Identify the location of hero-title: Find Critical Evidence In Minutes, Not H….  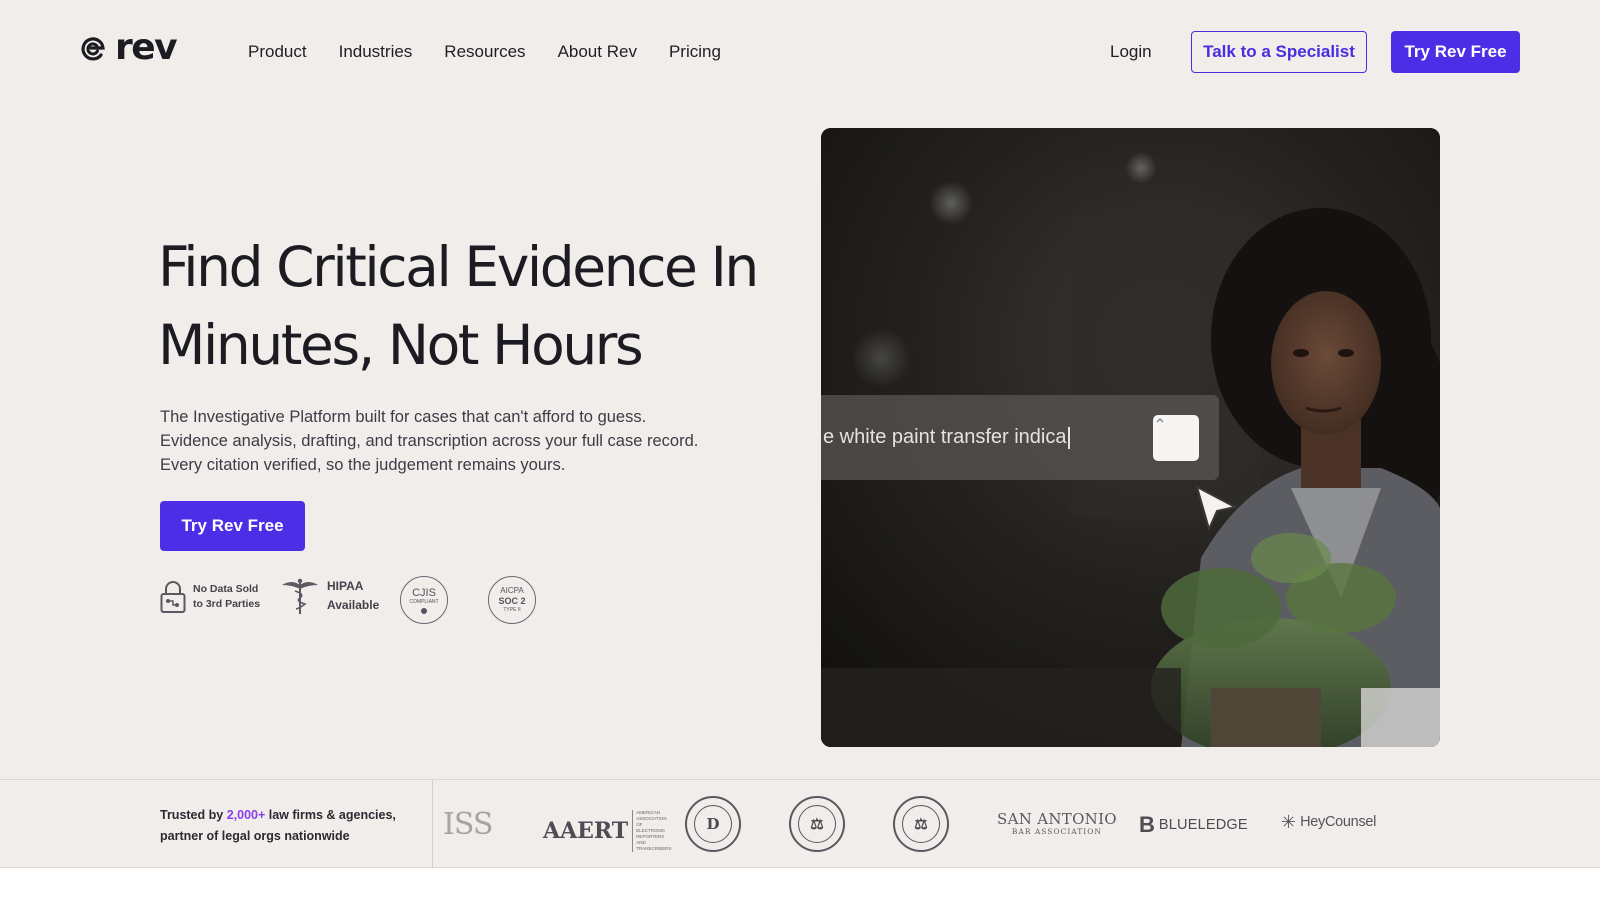
(468, 306).